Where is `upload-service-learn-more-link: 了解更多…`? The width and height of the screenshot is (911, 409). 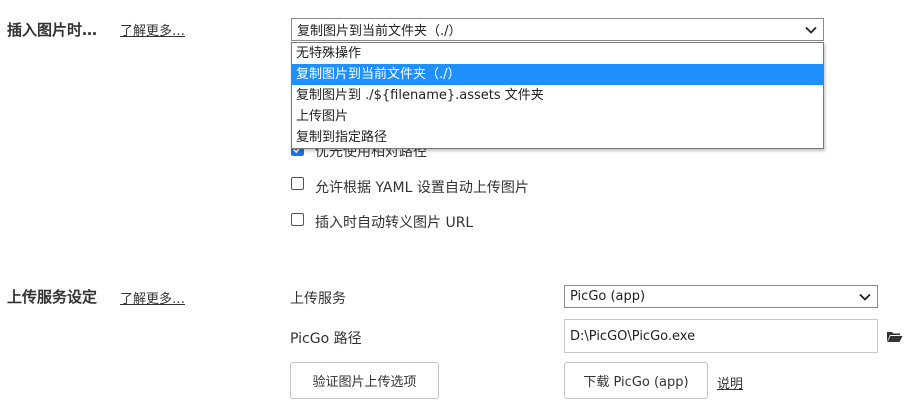
upload-service-learn-more-link: 了解更多… is located at coordinates (152, 297).